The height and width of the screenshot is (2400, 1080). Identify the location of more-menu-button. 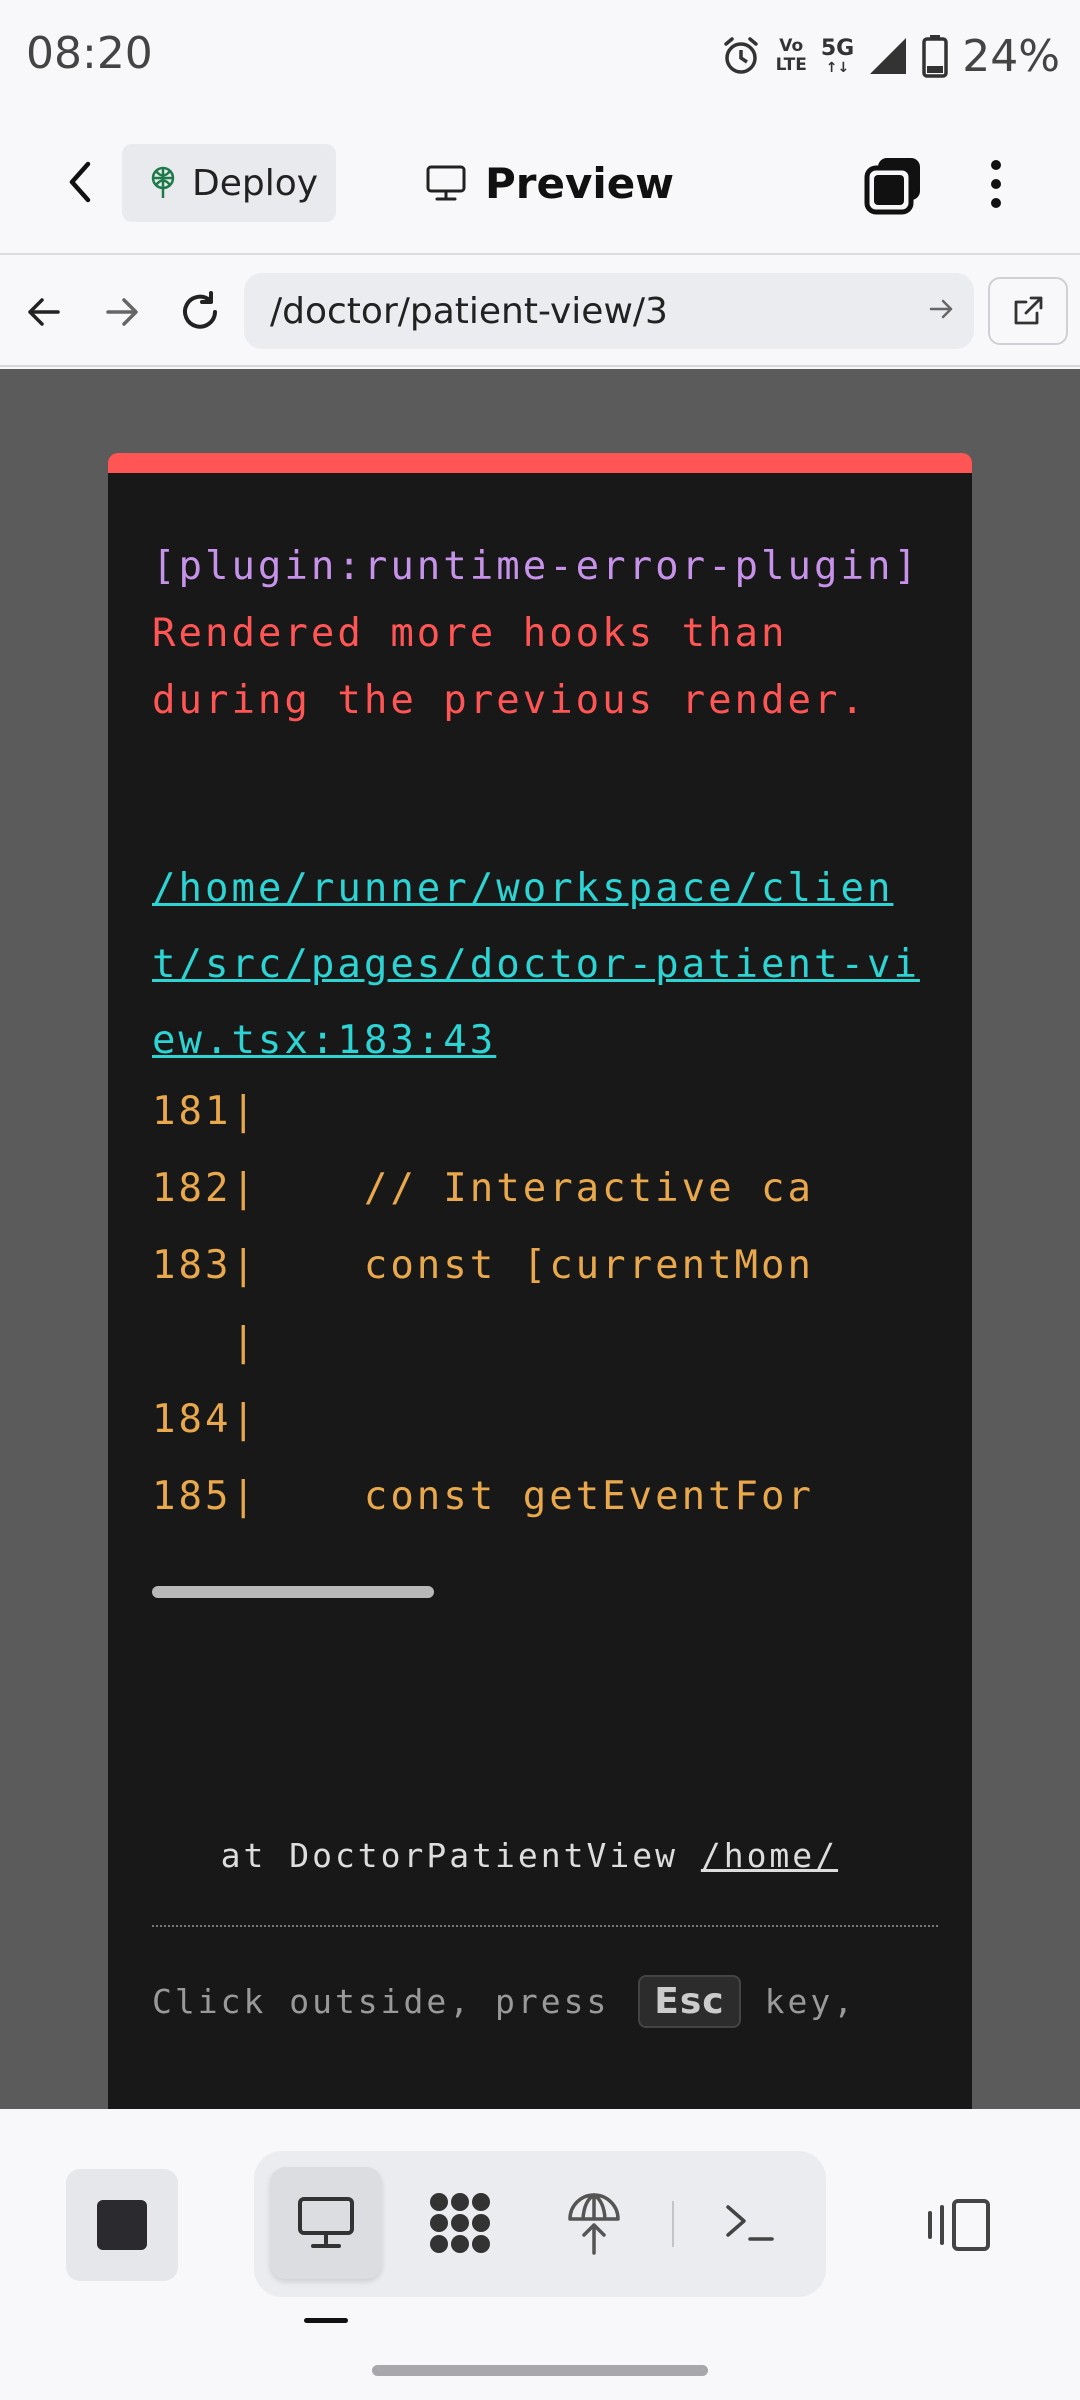
(996, 184).